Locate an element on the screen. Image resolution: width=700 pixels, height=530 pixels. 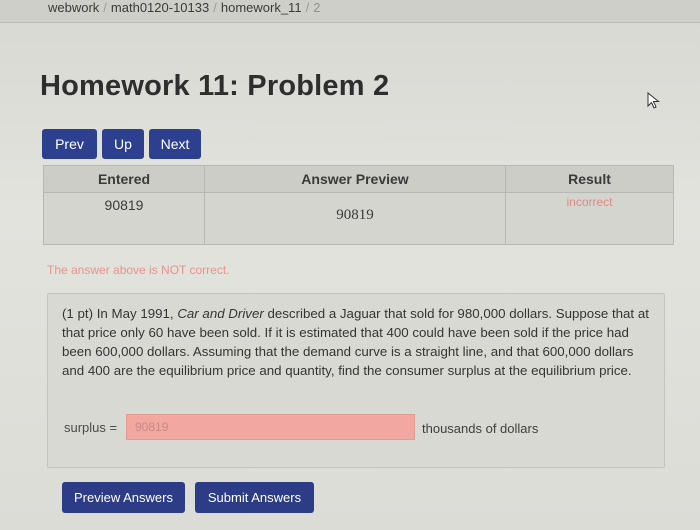
breadcrumb-course: math0120-10133 is located at coordinates (160, 7).